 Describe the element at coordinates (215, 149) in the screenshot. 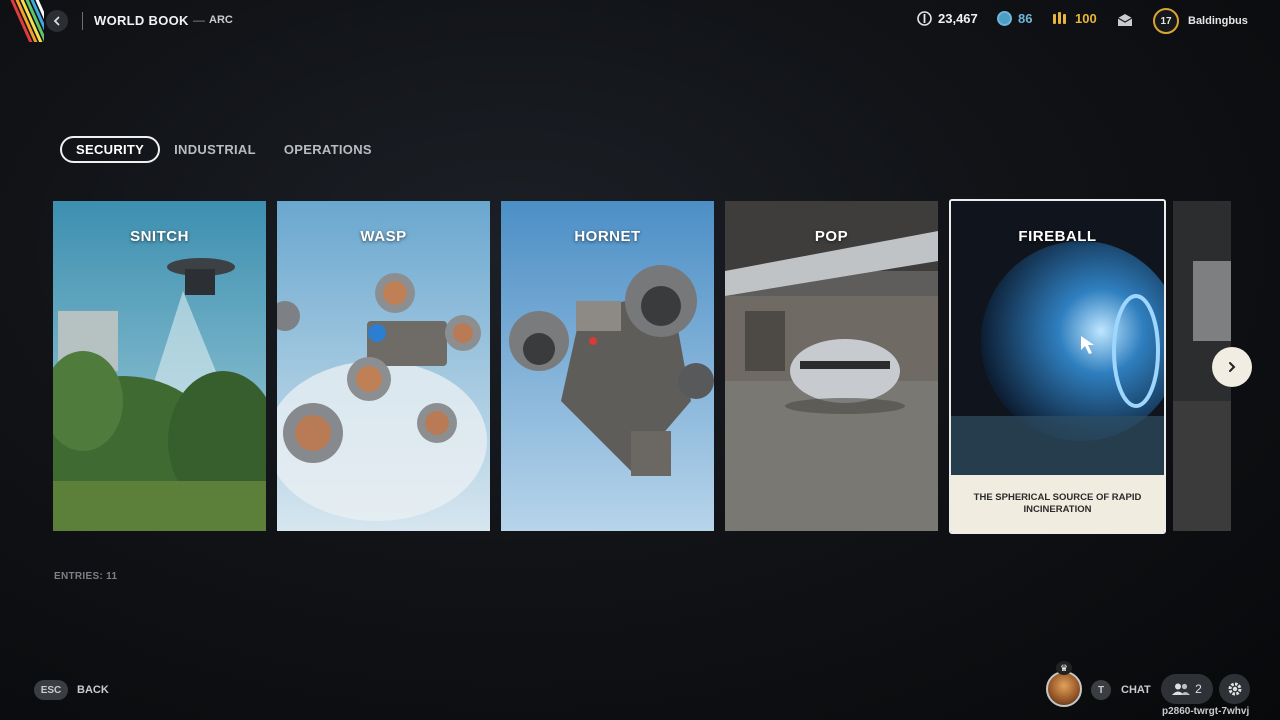

I see `tab-industrial: INDUSTRIAL` at that location.